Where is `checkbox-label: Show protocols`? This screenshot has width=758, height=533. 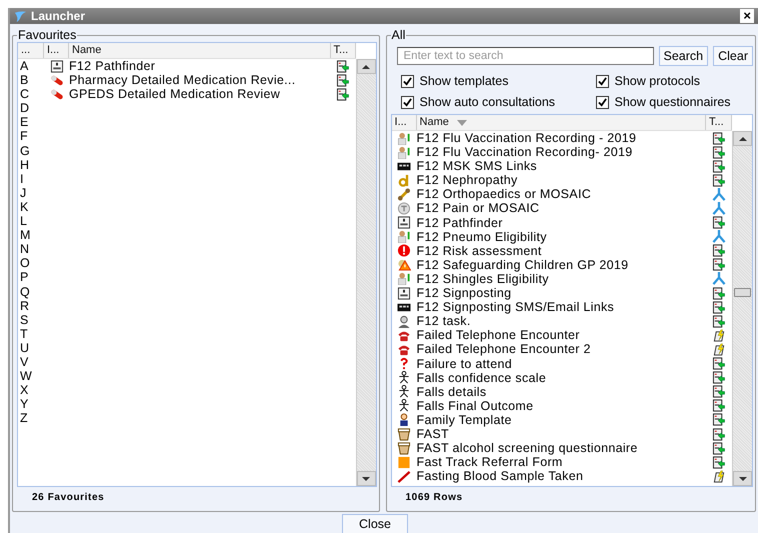
checkbox-label: Show protocols is located at coordinates (657, 81).